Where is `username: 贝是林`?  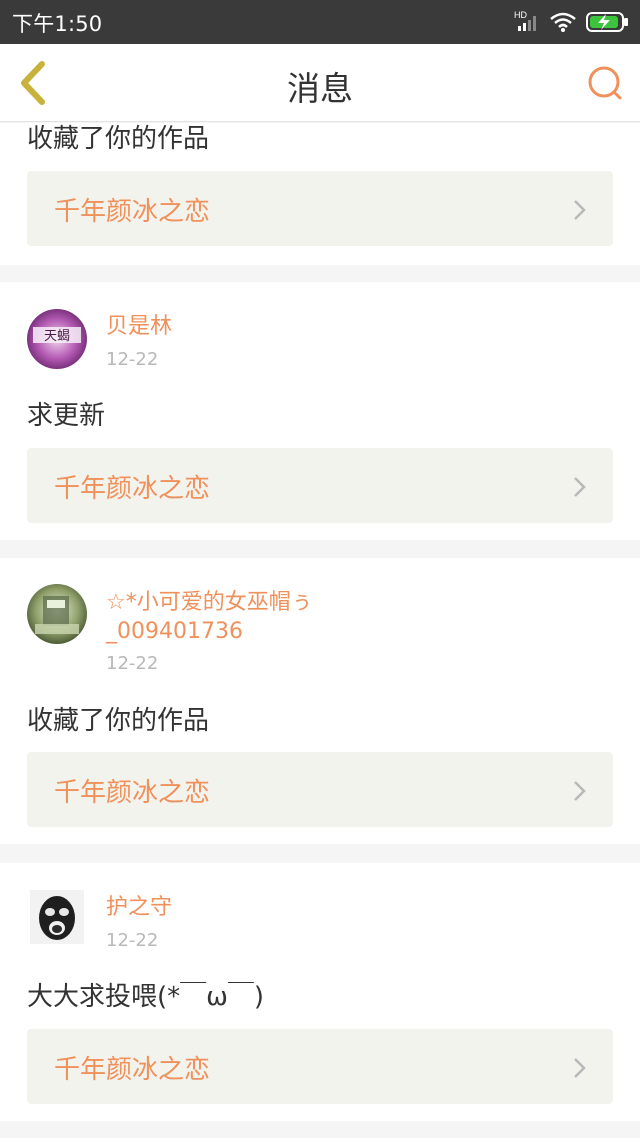 username: 贝是林 is located at coordinates (139, 326).